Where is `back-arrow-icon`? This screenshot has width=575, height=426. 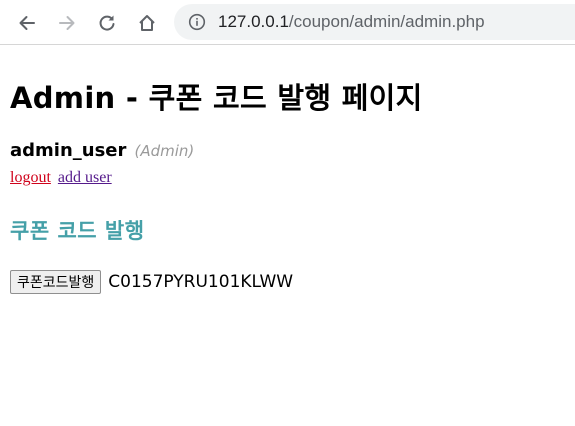 back-arrow-icon is located at coordinates (27, 23).